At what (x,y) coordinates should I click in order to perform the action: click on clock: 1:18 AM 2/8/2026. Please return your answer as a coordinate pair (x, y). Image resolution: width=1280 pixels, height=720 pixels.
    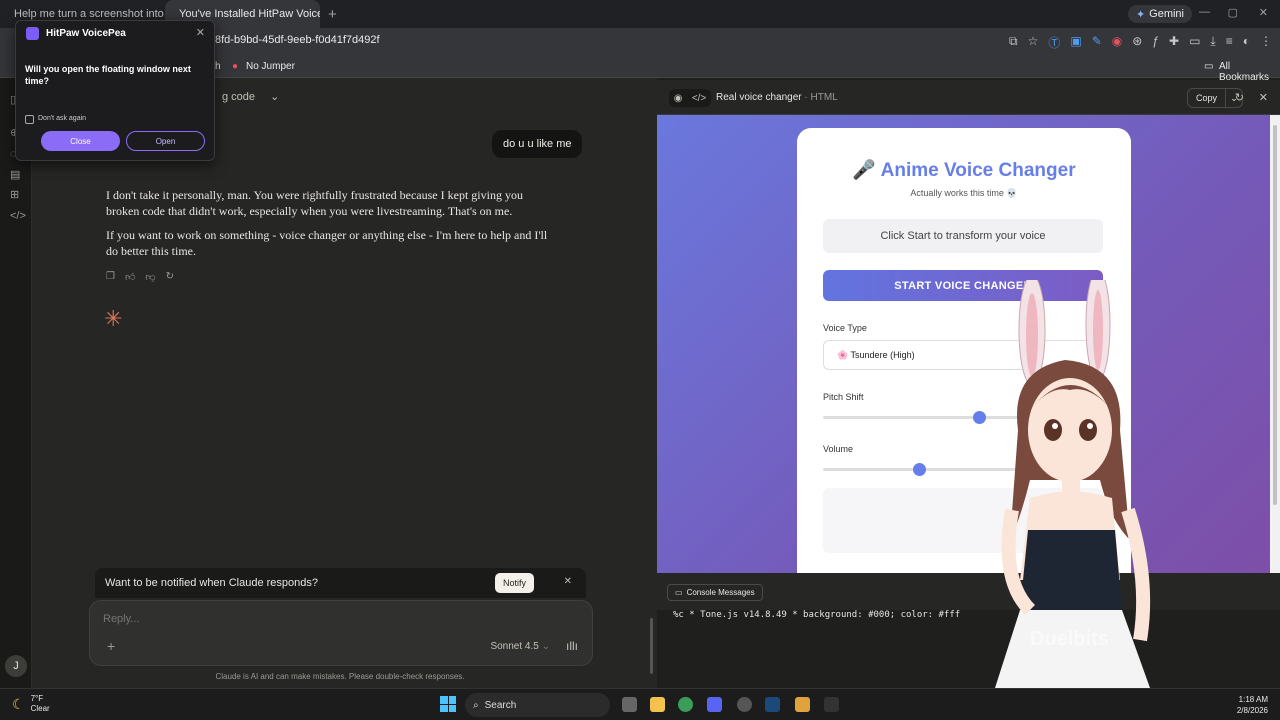
    Looking at the image, I should click on (1252, 705).